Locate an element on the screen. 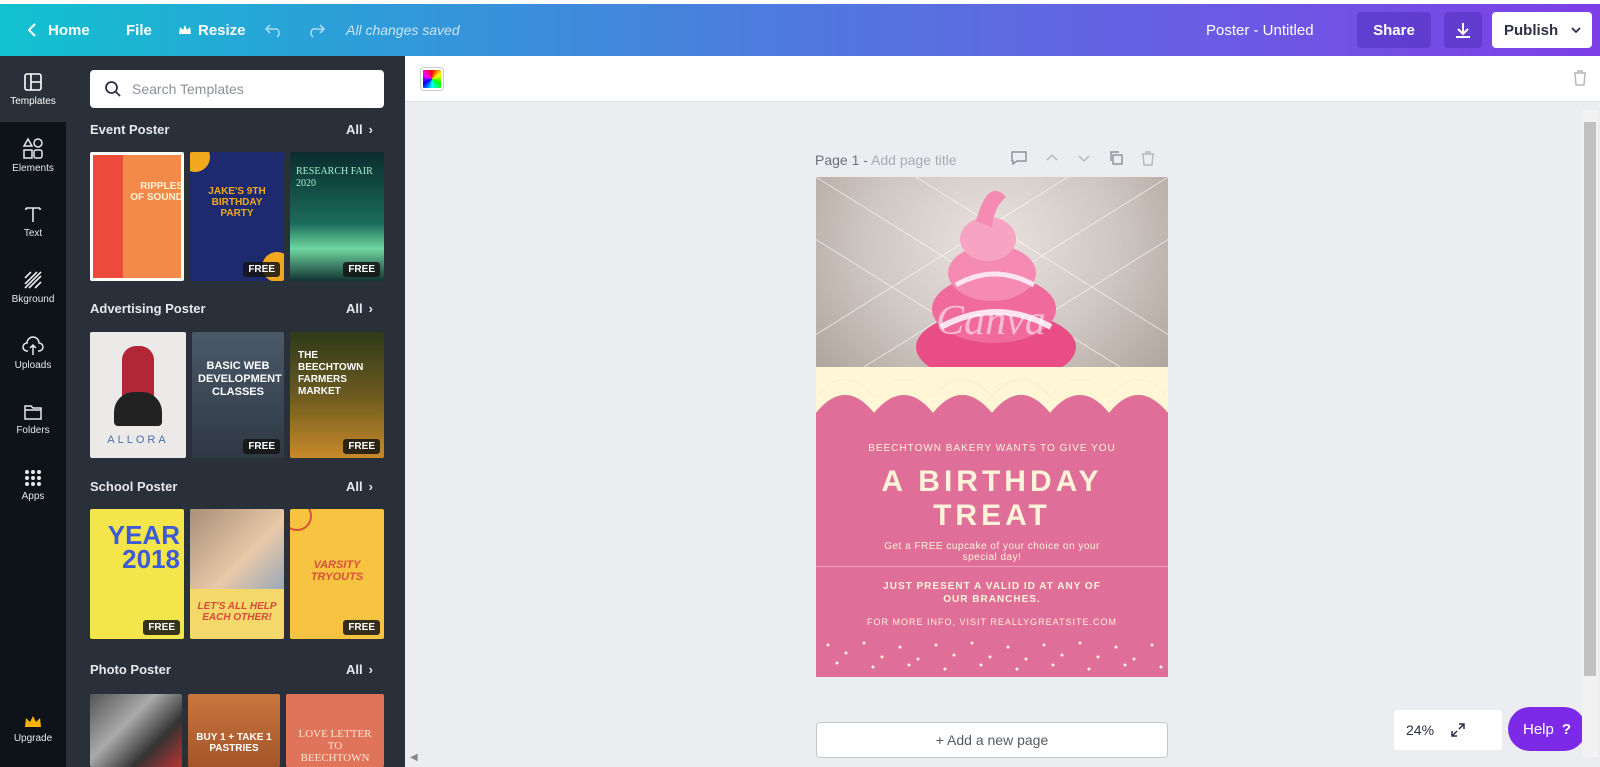 Image resolution: width=1600 pixels, height=767 pixels. section-title-photo-poster: Photo Poster is located at coordinates (130, 669).